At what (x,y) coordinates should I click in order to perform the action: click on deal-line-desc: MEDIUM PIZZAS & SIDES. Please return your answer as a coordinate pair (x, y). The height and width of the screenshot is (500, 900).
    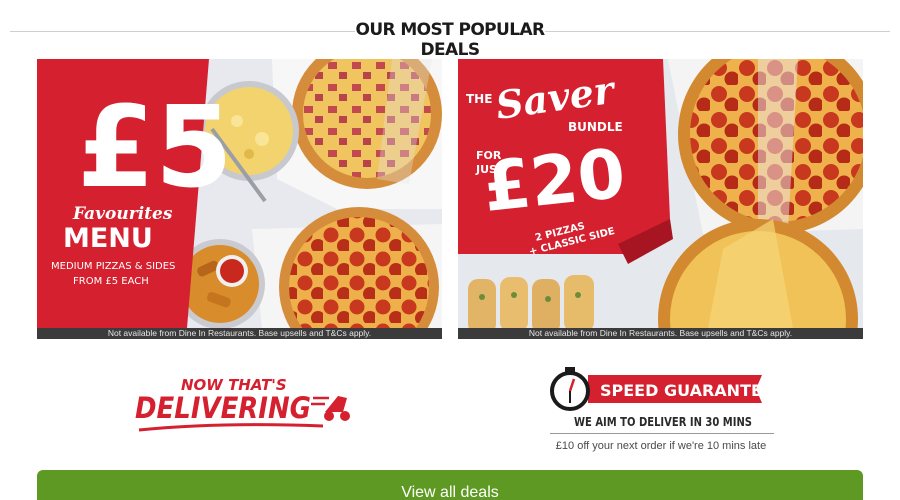
    Looking at the image, I should click on (113, 266).